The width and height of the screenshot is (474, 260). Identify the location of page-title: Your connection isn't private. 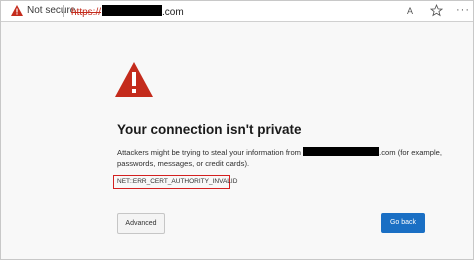
(209, 129).